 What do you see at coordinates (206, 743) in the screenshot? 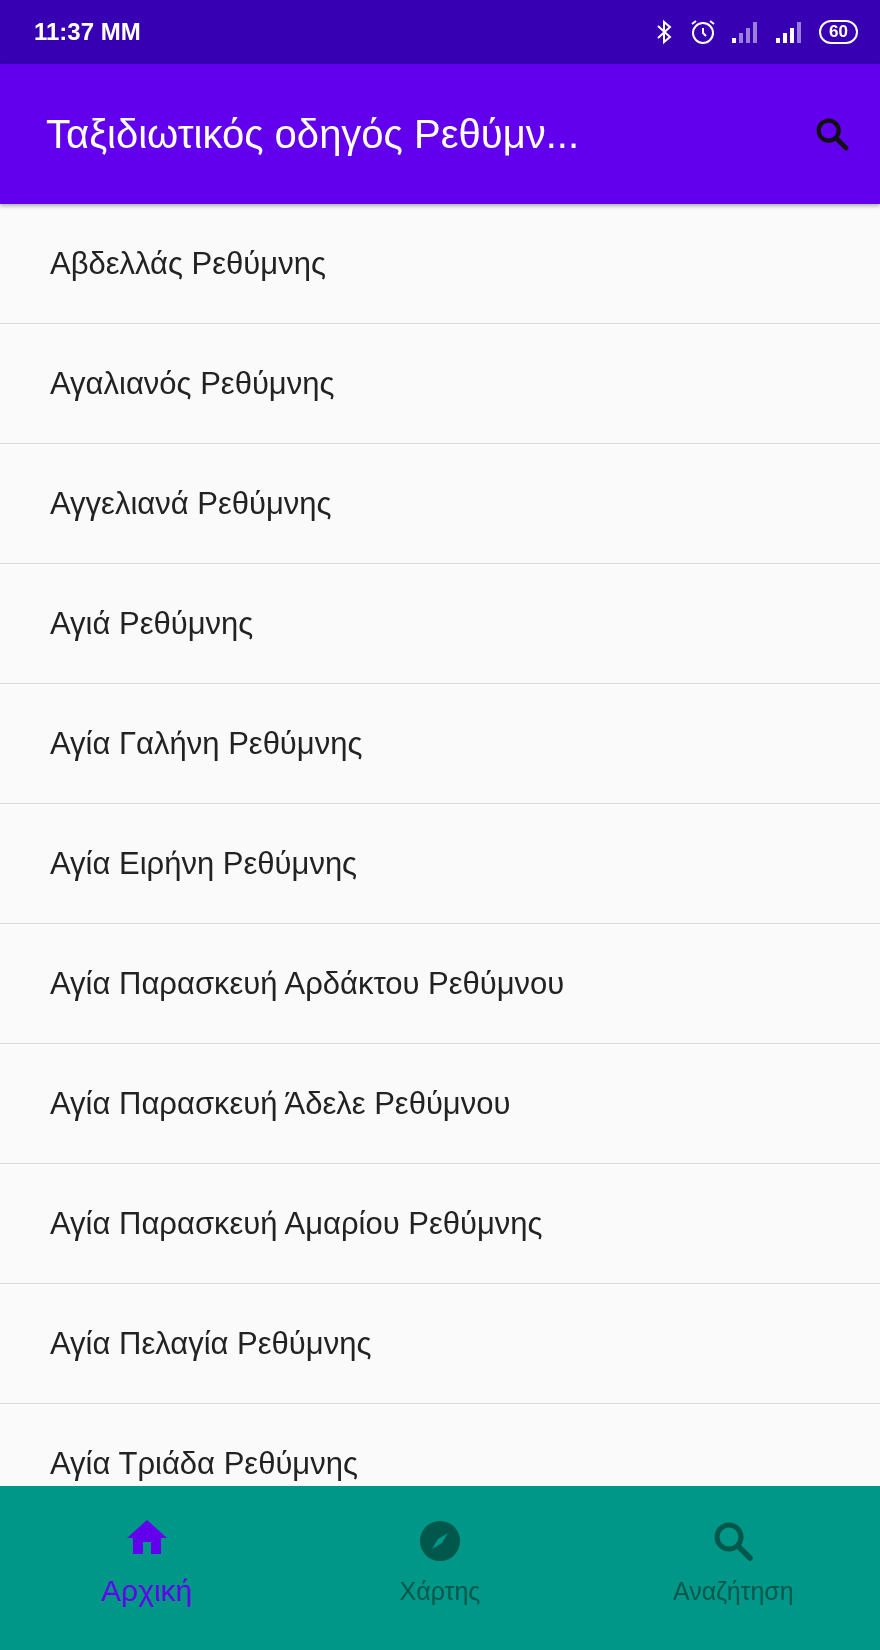
I see `list-item: Αγία Γαλήνη Ρεθύμνης` at bounding box center [206, 743].